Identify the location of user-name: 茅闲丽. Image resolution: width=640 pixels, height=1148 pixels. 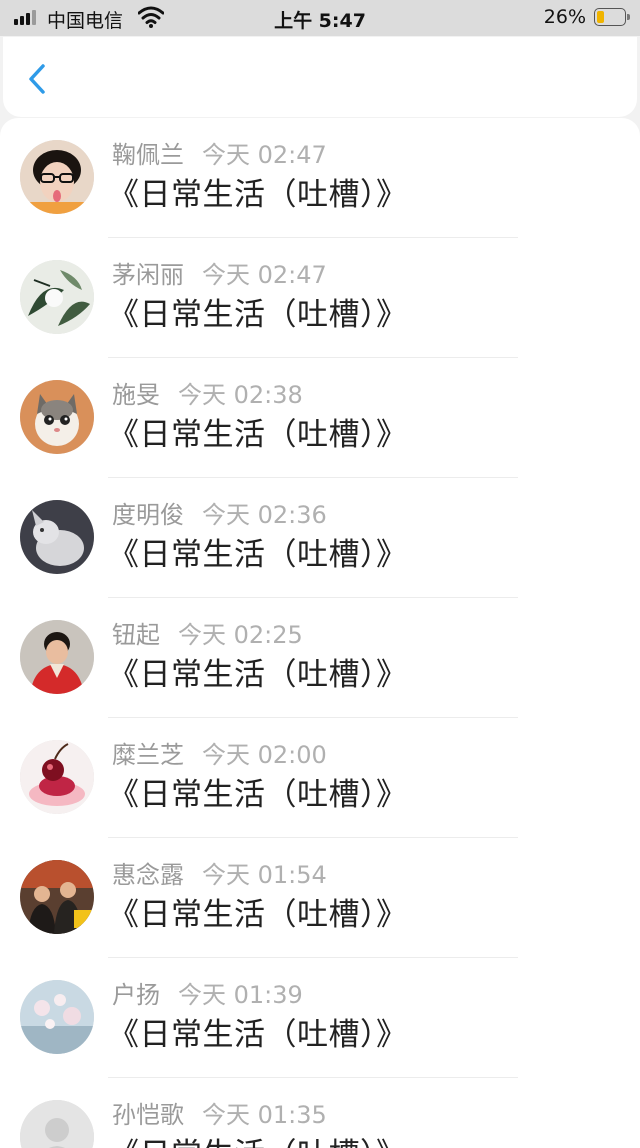
(148, 275).